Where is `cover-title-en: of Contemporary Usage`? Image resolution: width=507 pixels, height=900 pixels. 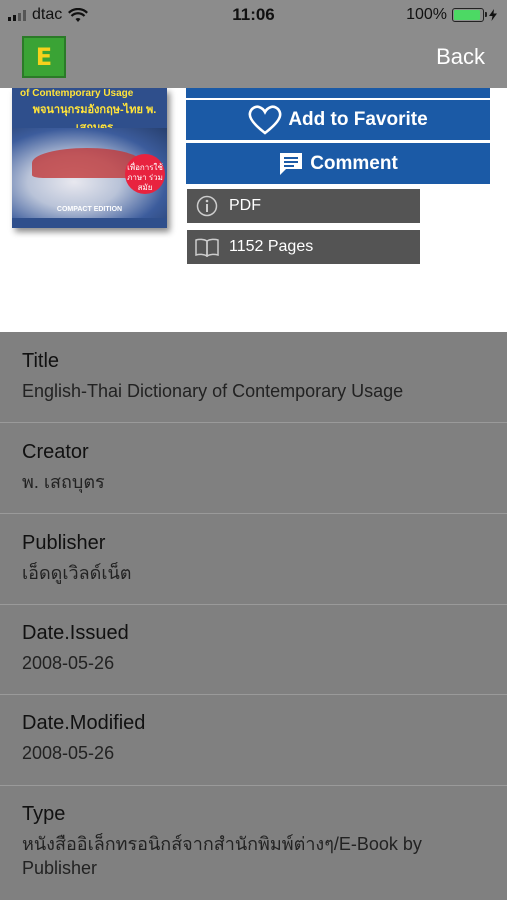 cover-title-en: of Contemporary Usage is located at coordinates (77, 93).